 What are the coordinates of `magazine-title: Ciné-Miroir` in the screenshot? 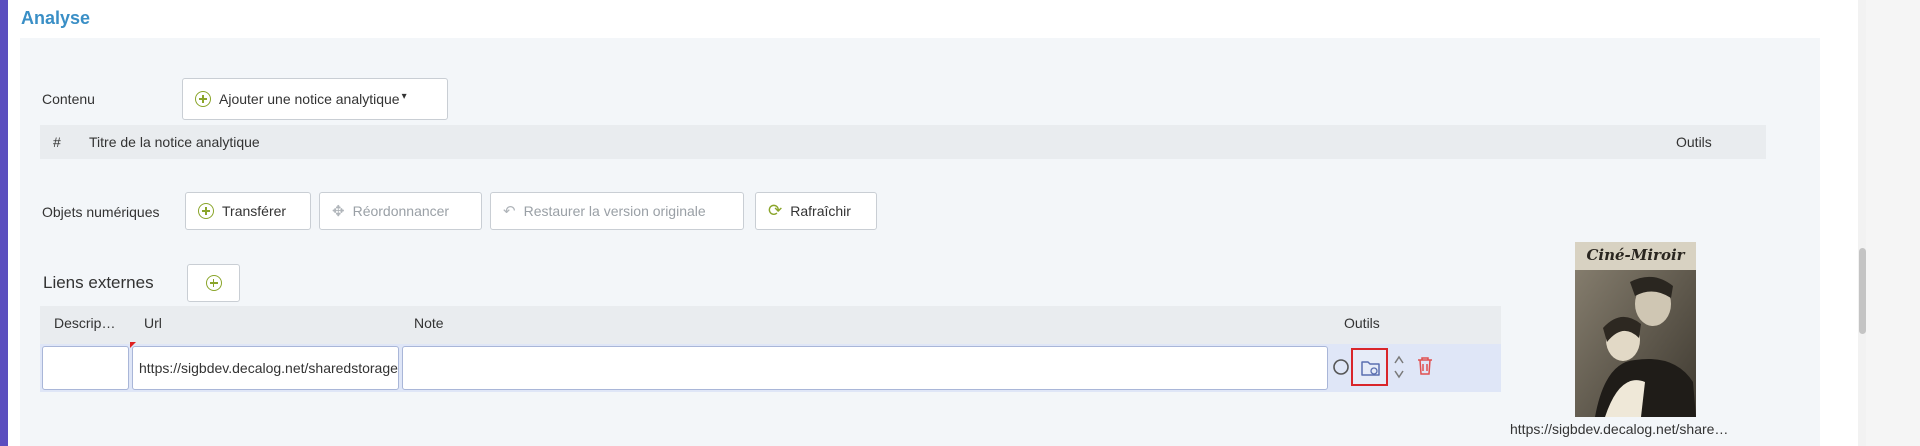 It's located at (1635, 255).